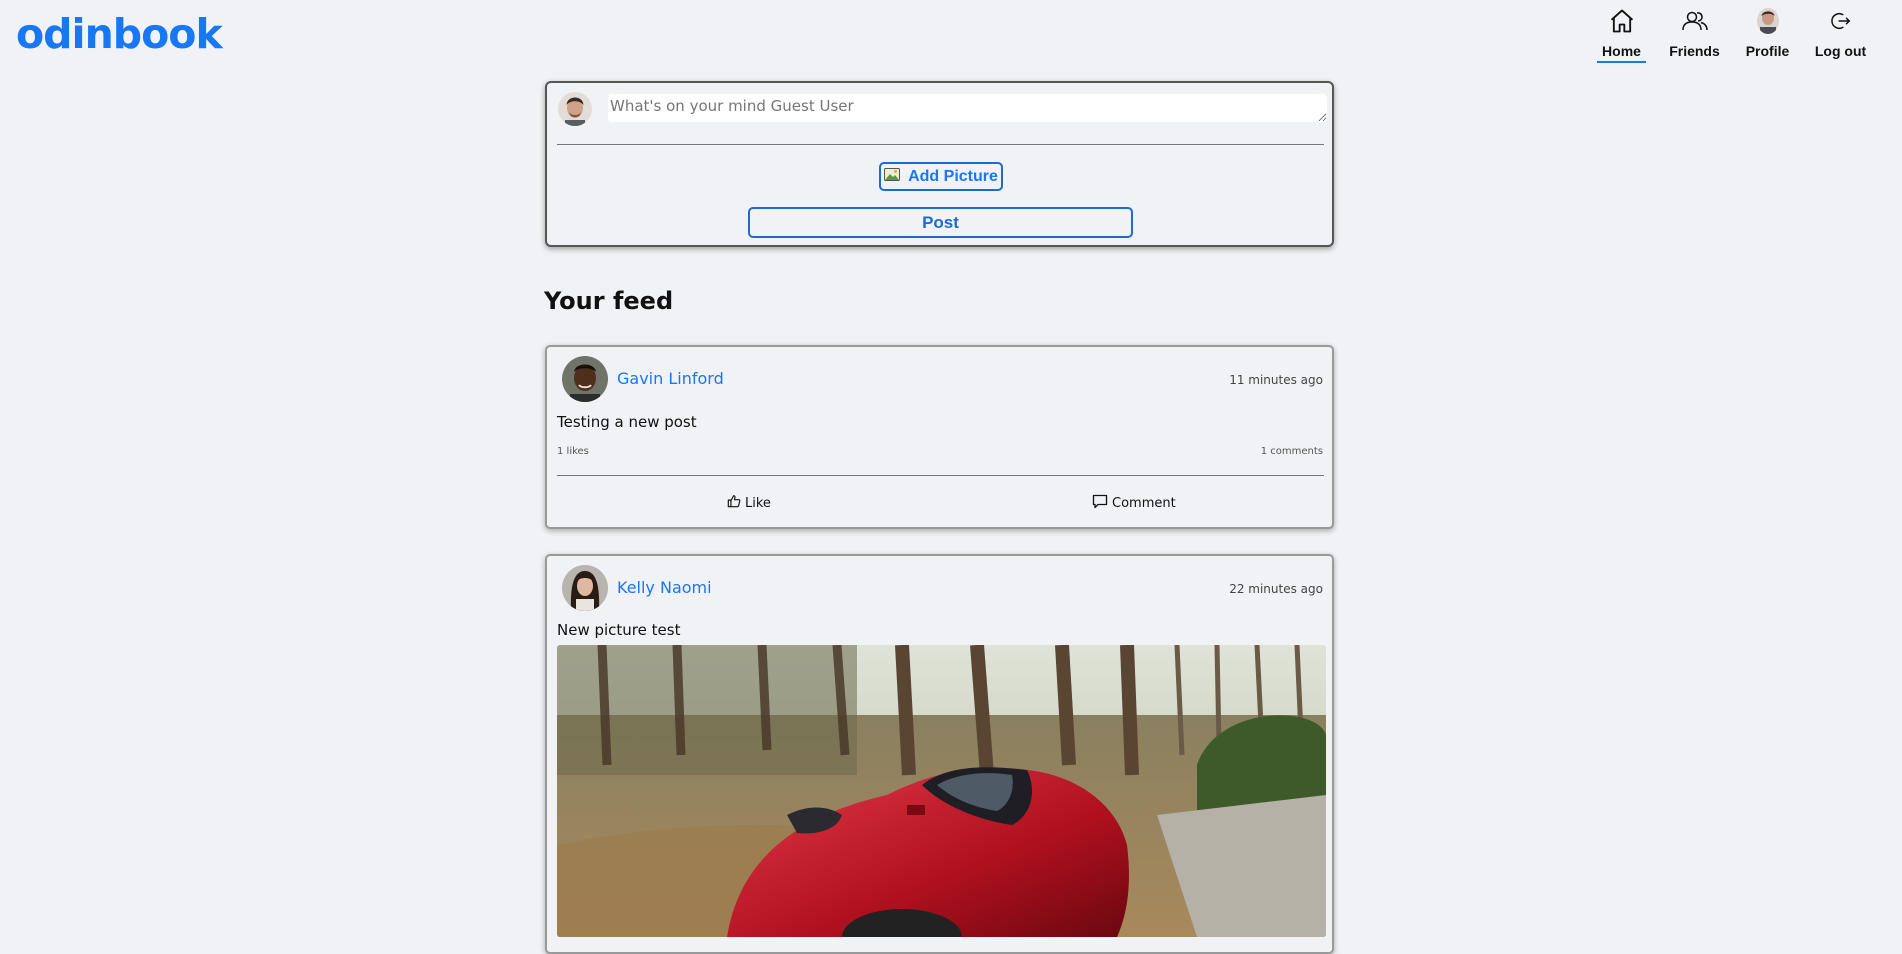 The height and width of the screenshot is (954, 1902). What do you see at coordinates (1767, 51) in the screenshot?
I see `nav-profile-label: Profile` at bounding box center [1767, 51].